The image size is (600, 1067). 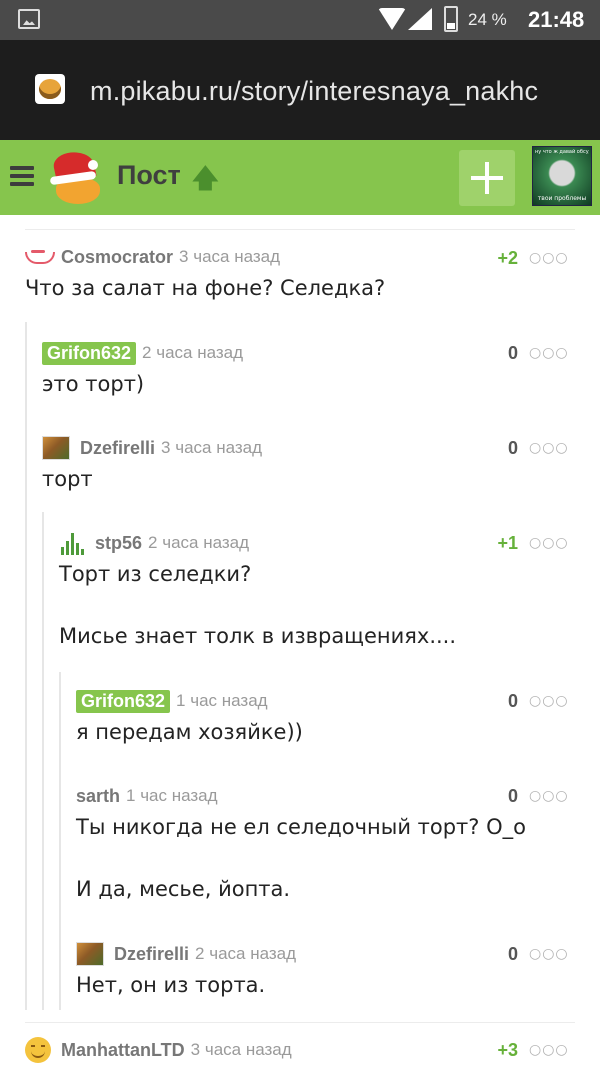 What do you see at coordinates (50, 89) in the screenshot?
I see `pikabu-favicon-icon` at bounding box center [50, 89].